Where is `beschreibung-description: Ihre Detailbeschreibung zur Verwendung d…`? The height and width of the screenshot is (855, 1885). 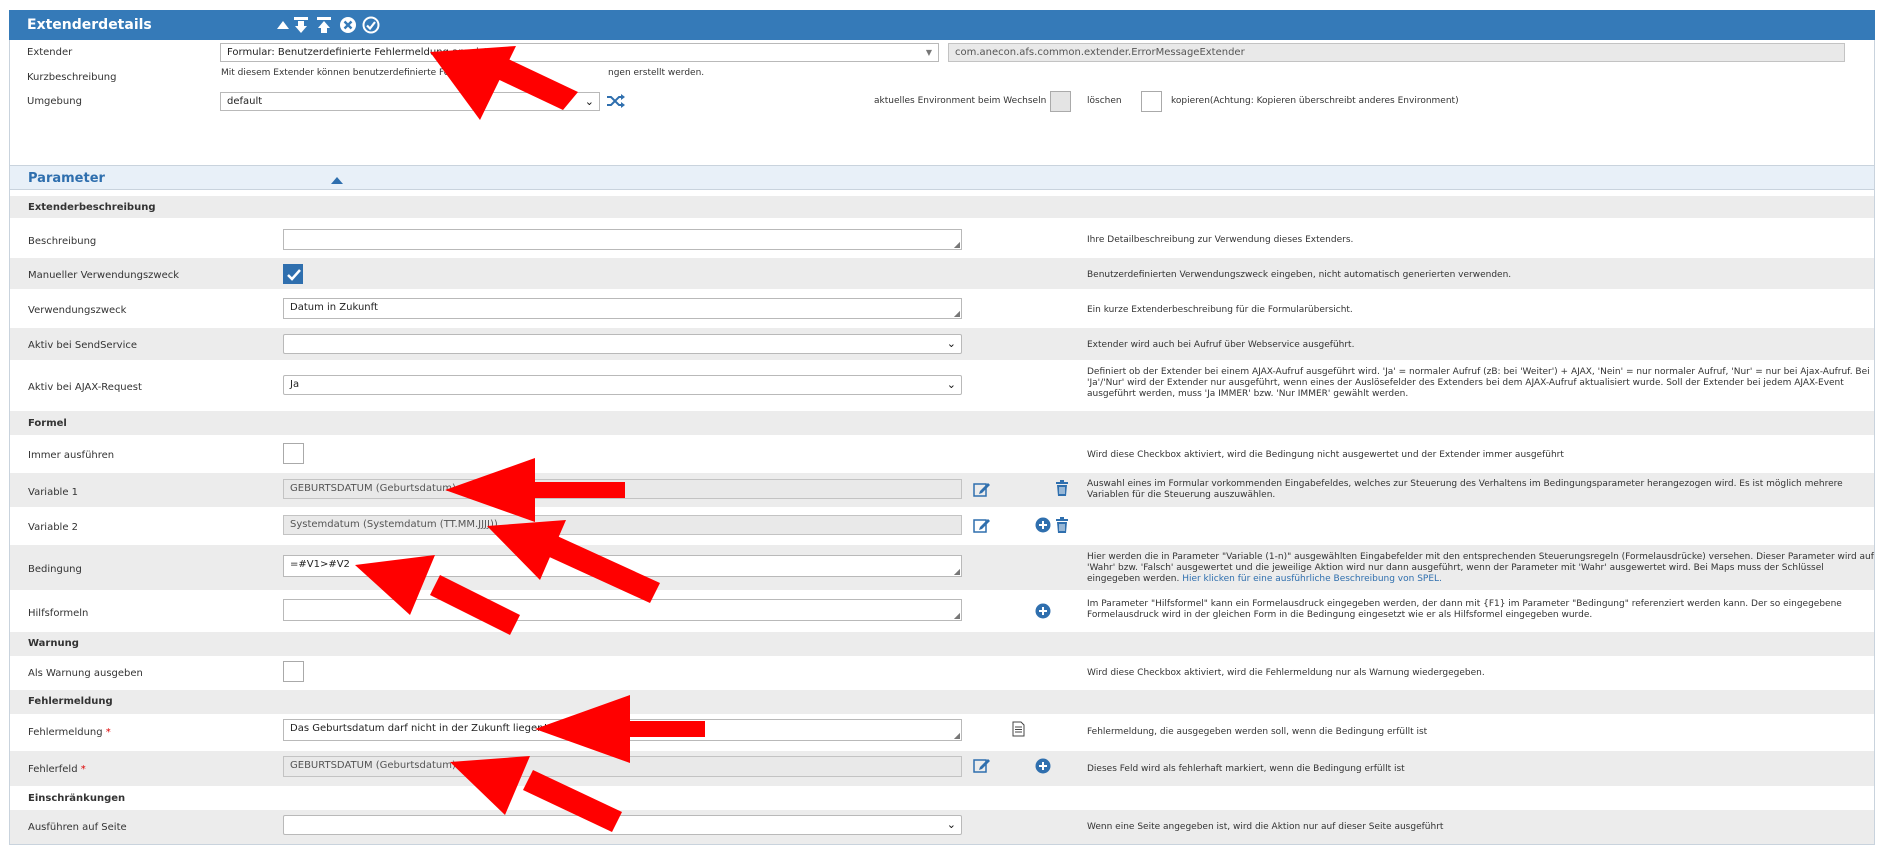 beschreibung-description: Ihre Detailbeschreibung zur Verwendung d… is located at coordinates (1220, 240).